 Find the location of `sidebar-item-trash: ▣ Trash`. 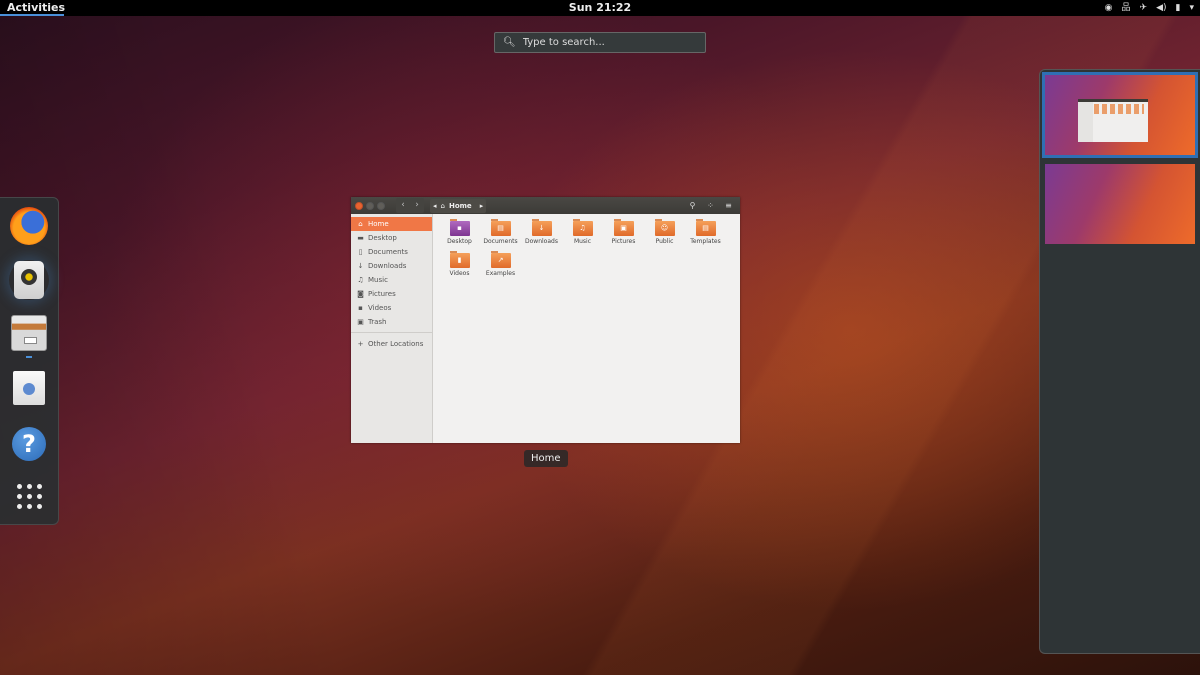

sidebar-item-trash: ▣ Trash is located at coordinates (391, 322).